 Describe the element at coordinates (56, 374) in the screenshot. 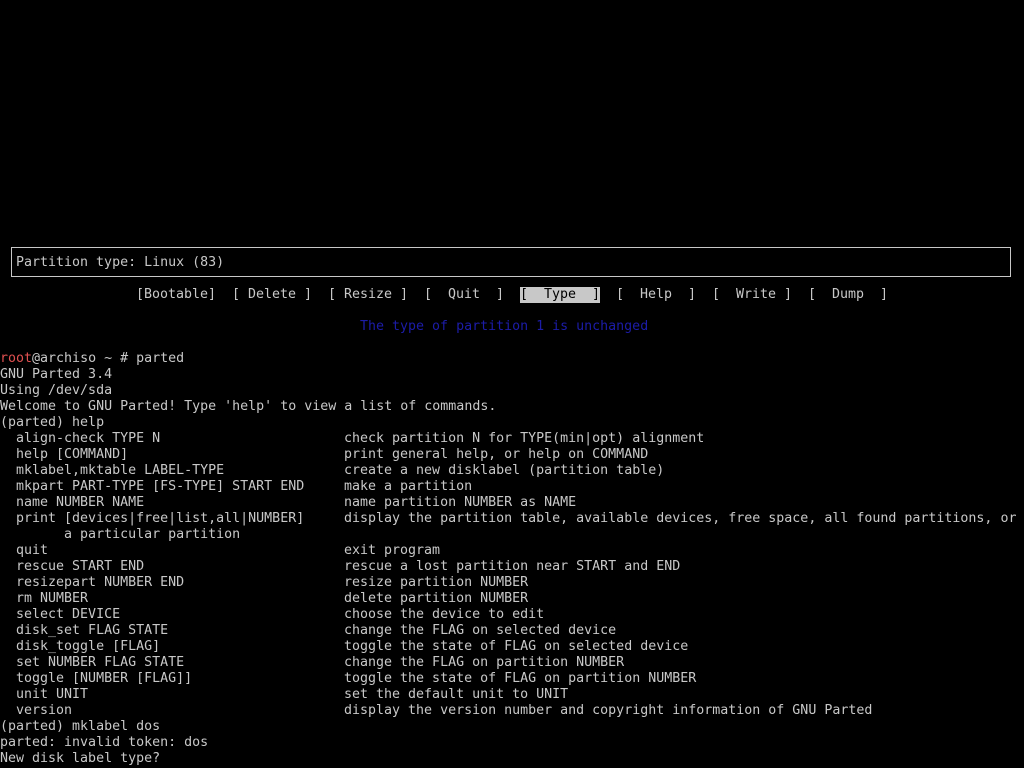

I see `terminal-line: GNU Parted 3.4` at that location.